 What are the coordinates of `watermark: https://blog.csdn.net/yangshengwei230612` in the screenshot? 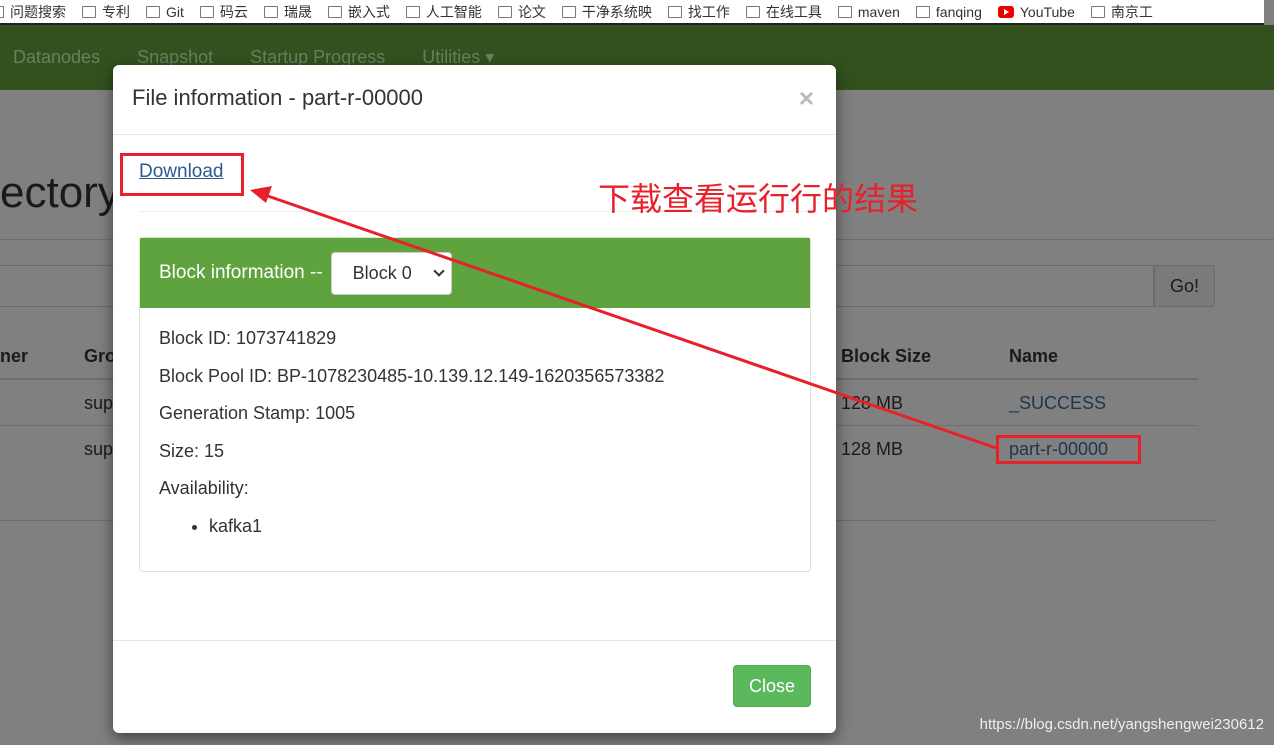 It's located at (1121, 724).